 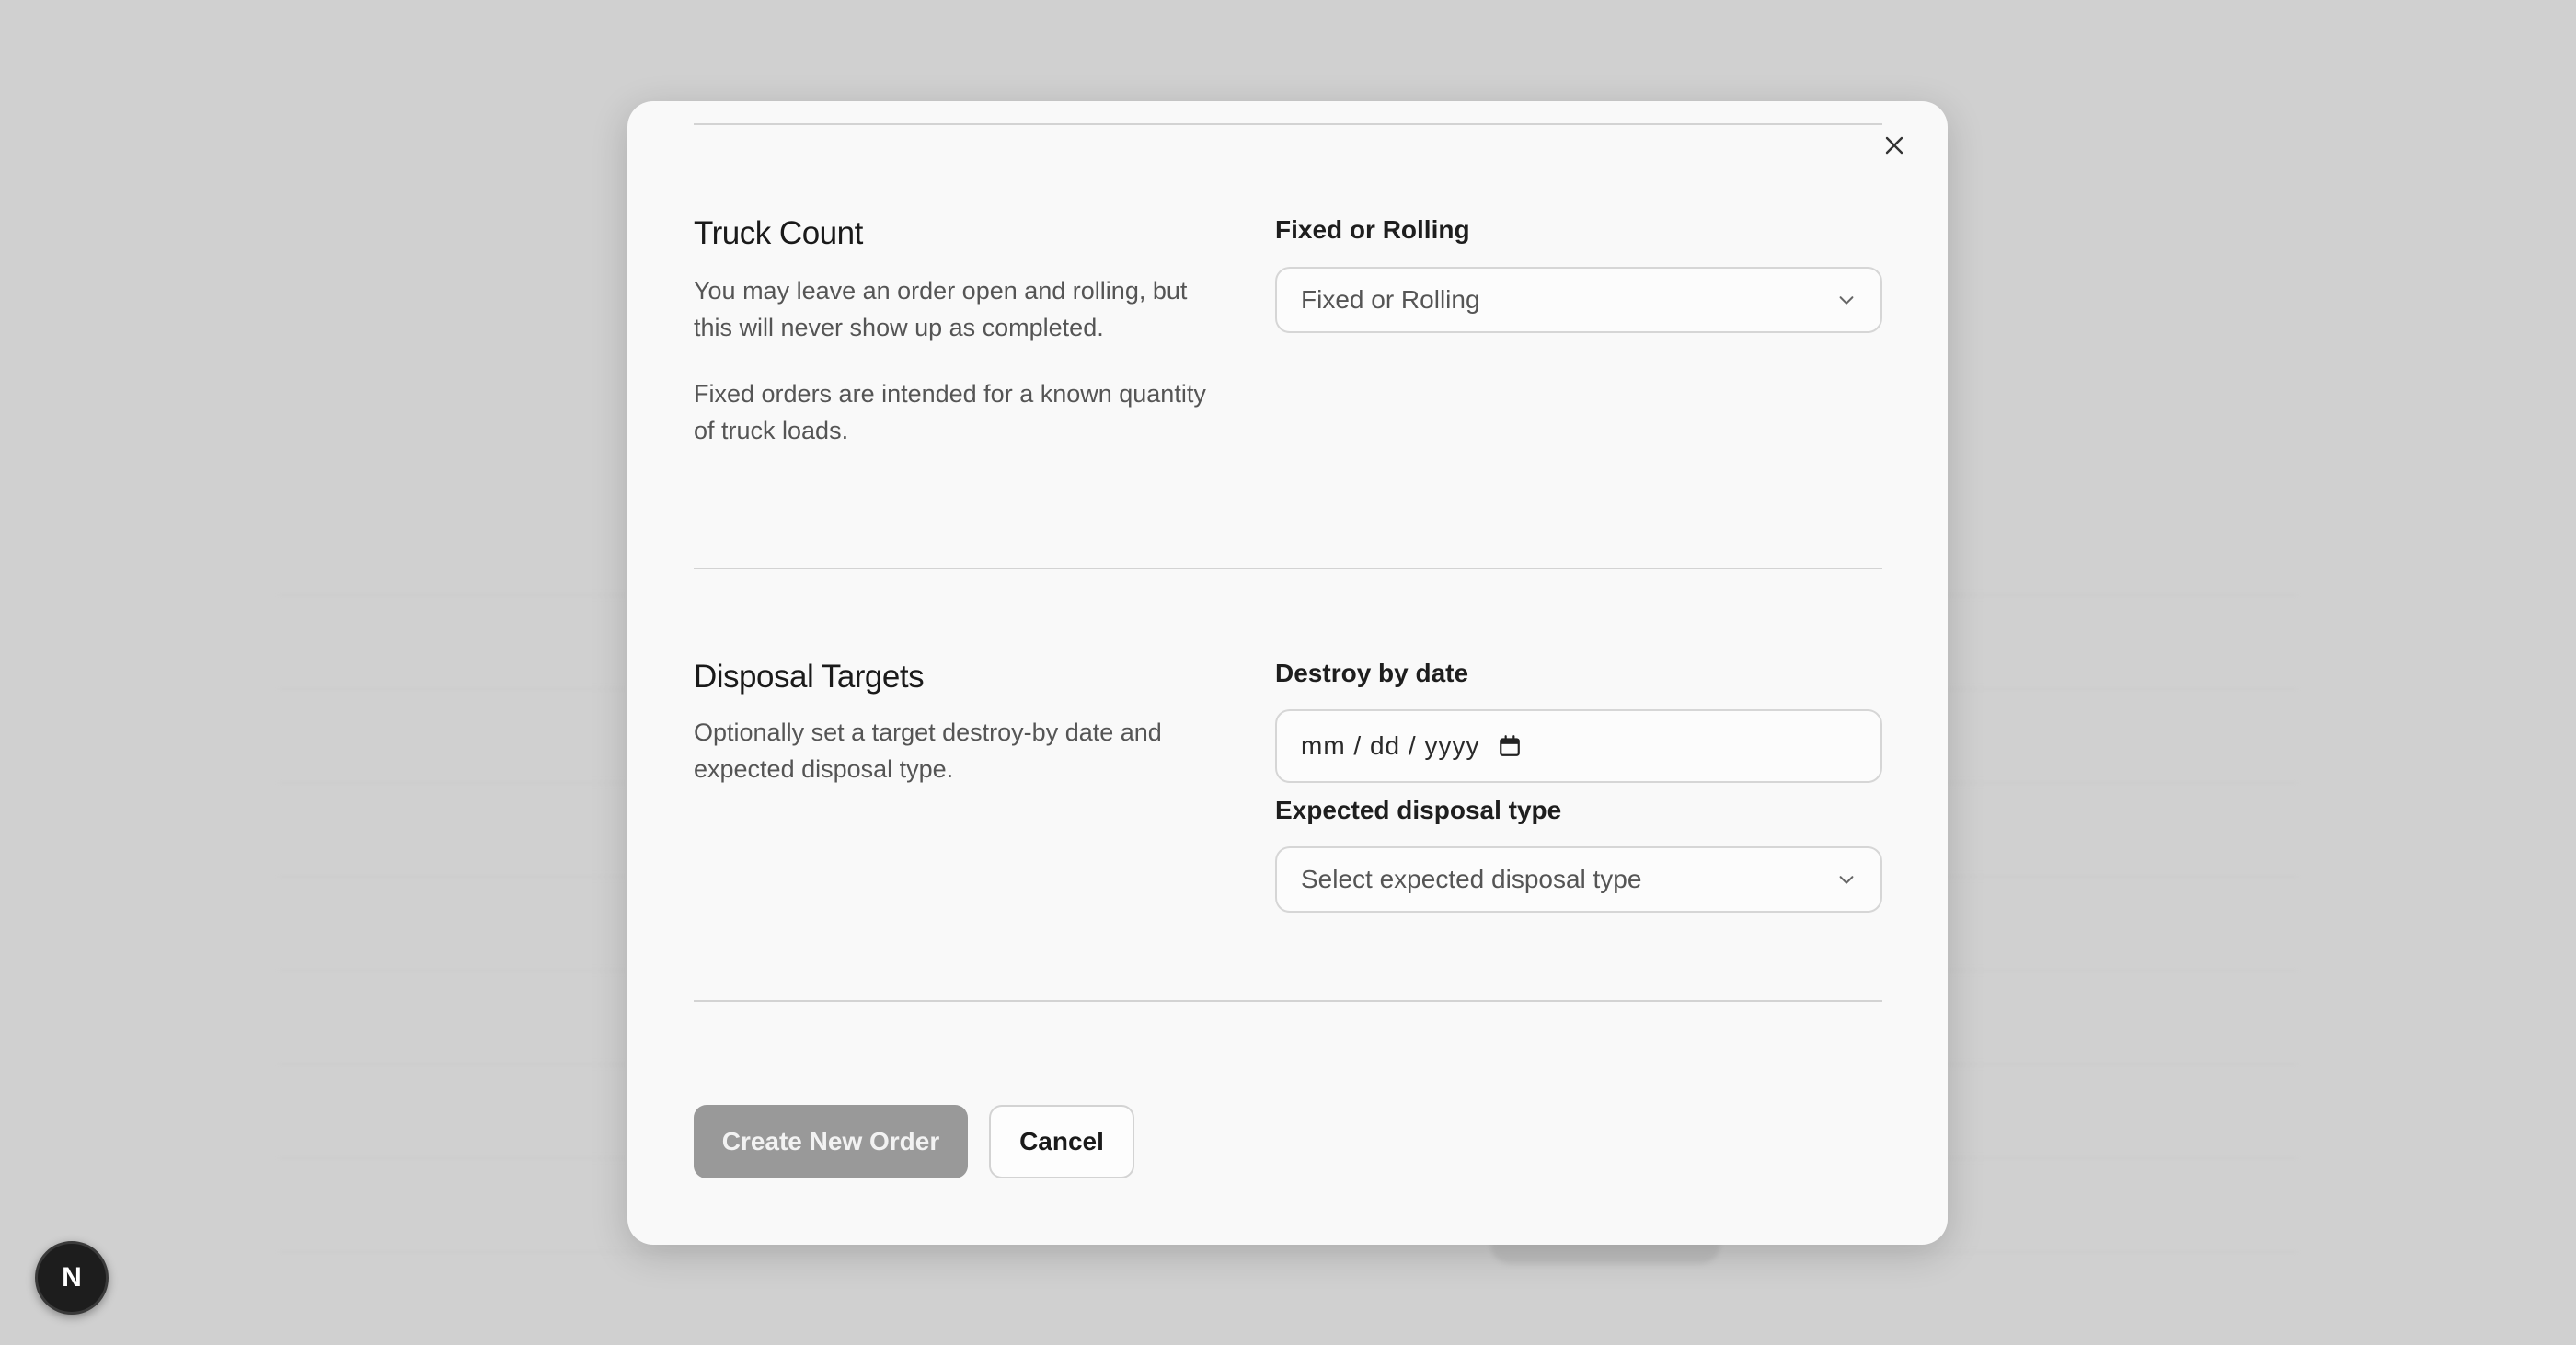 What do you see at coordinates (1372, 673) in the screenshot?
I see `destroy-by-date-label: Destroy by date` at bounding box center [1372, 673].